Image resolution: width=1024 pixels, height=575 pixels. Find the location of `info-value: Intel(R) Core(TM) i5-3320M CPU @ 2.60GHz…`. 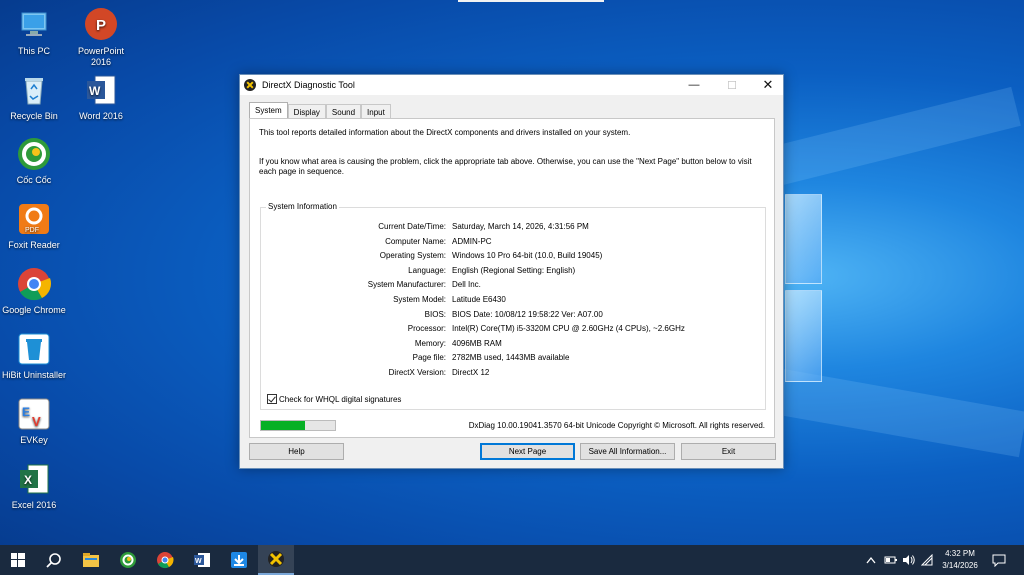

info-value: Intel(R) Core(TM) i5-3320M CPU @ 2.60GHz… is located at coordinates (568, 328).